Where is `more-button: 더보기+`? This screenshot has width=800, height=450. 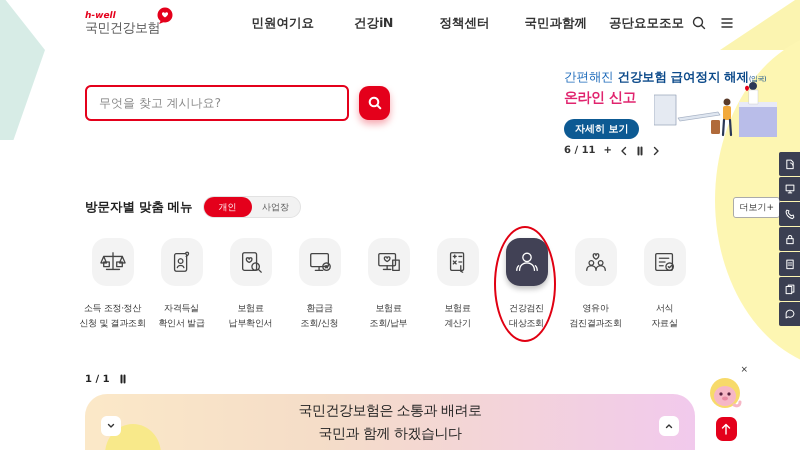 more-button: 더보기+ is located at coordinates (756, 207).